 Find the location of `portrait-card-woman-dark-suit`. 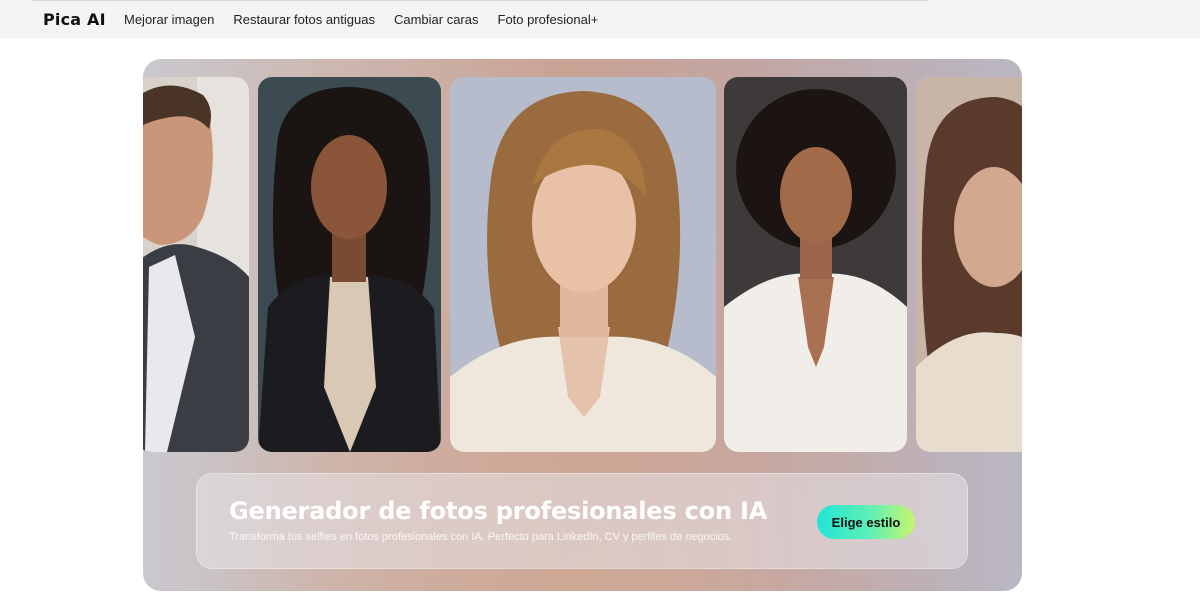

portrait-card-woman-dark-suit is located at coordinates (349, 264).